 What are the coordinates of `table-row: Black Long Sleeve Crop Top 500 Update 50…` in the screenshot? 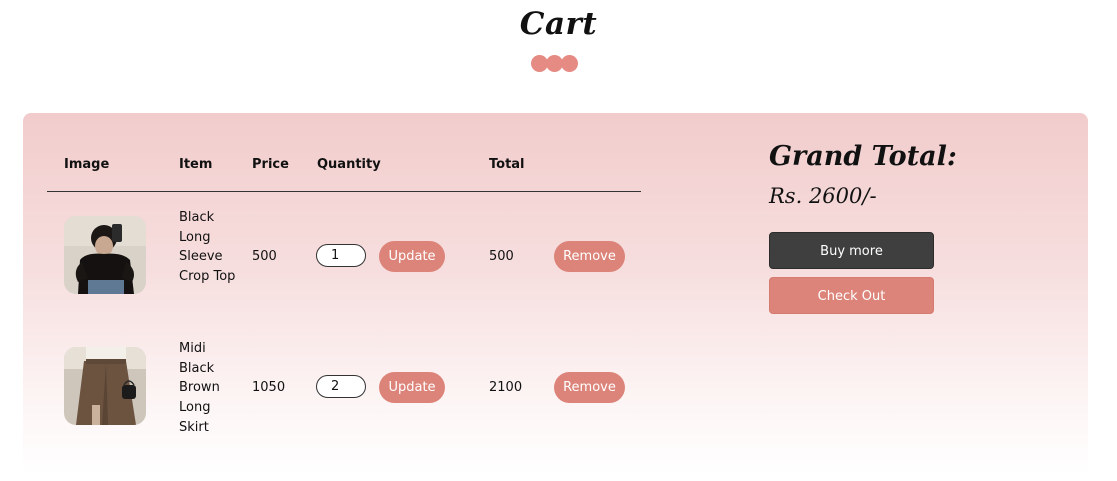 It's located at (338, 257).